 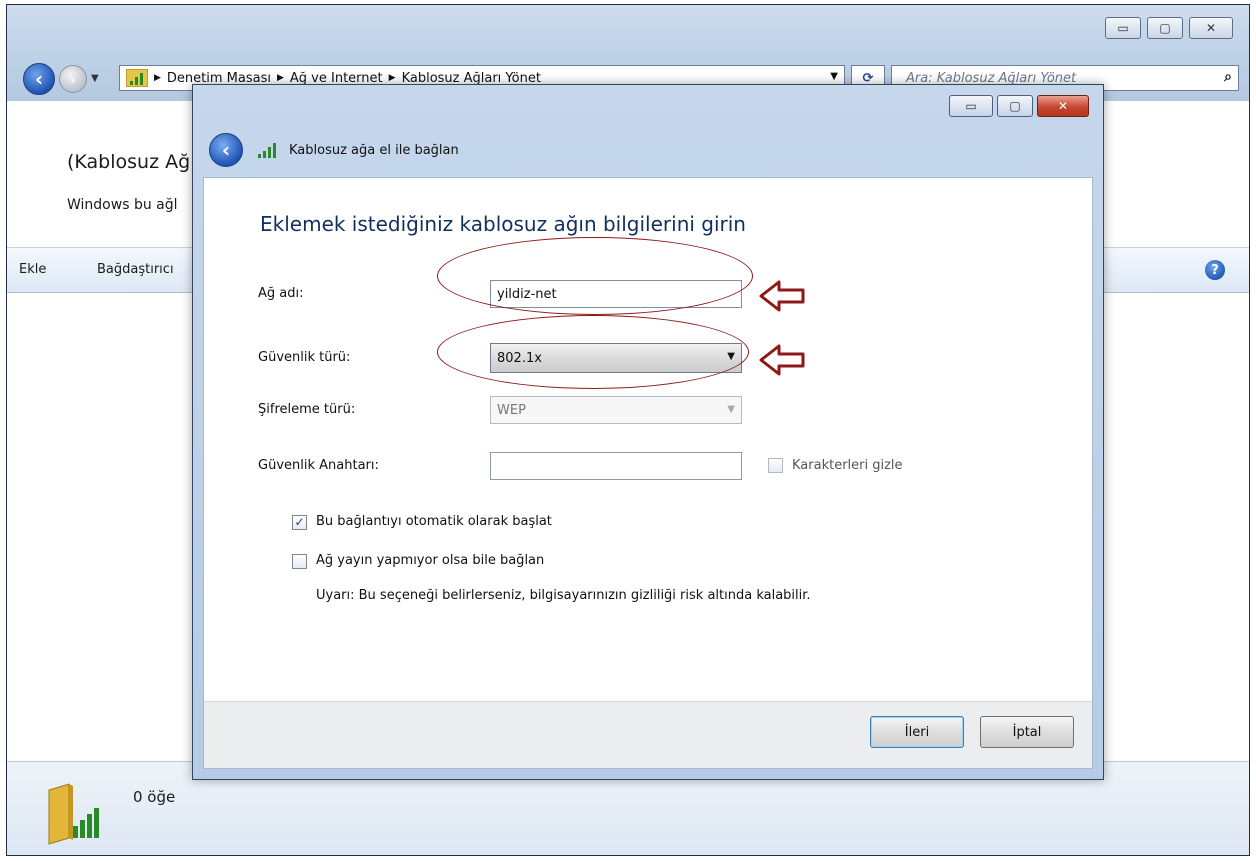 What do you see at coordinates (511, 410) in the screenshot?
I see `encryption-type-value: WEP` at bounding box center [511, 410].